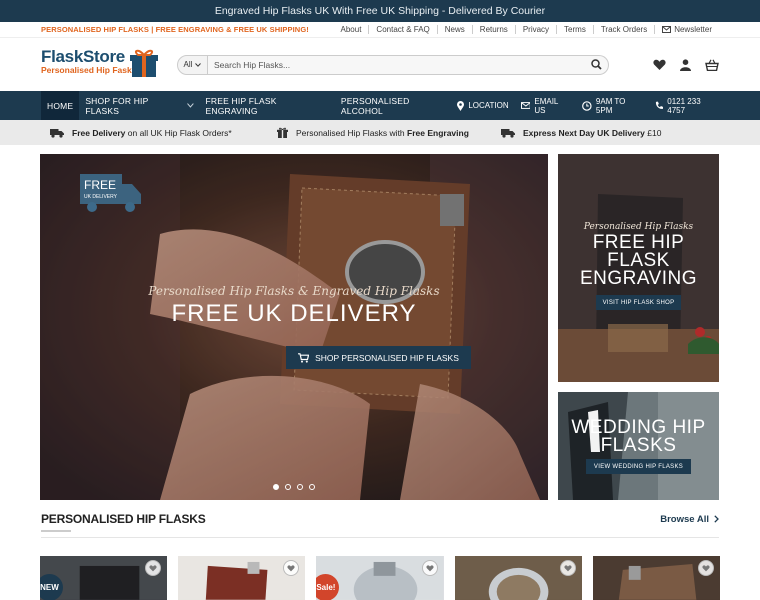  I want to click on banner-title-line: ENGRAVING, so click(638, 278).